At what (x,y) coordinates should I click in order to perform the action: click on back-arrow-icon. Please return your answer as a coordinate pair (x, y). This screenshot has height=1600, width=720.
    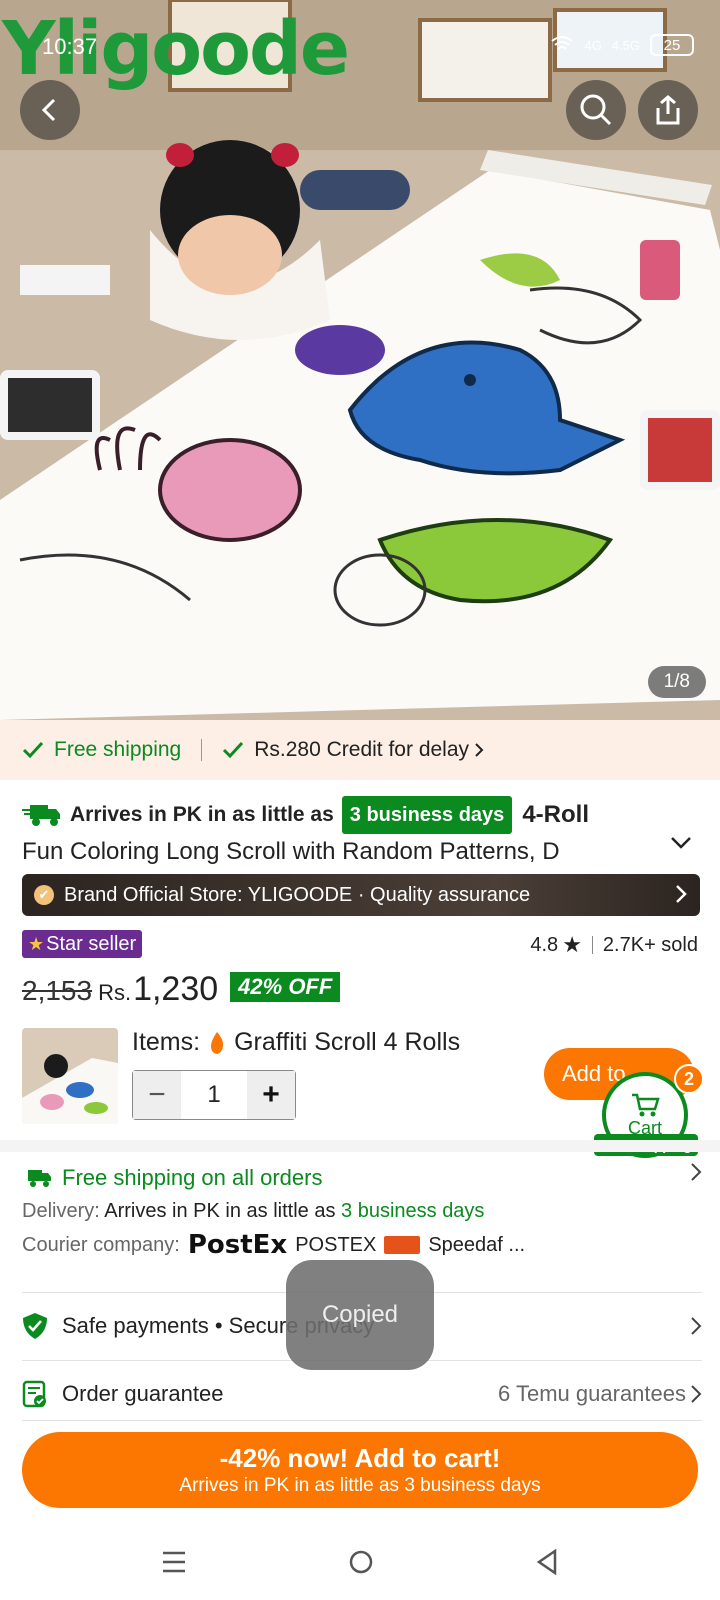
    Looking at the image, I should click on (48, 110).